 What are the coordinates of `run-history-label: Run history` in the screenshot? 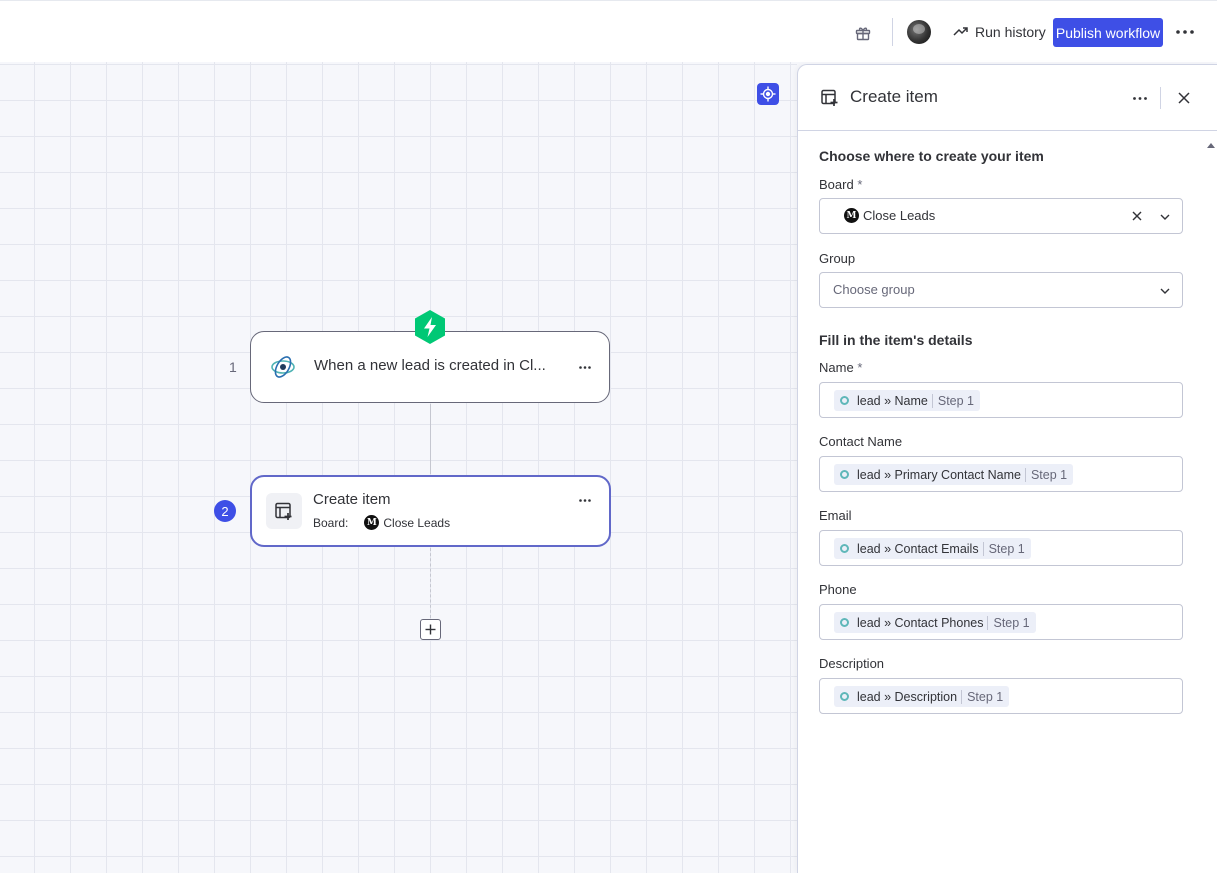 It's located at (1010, 32).